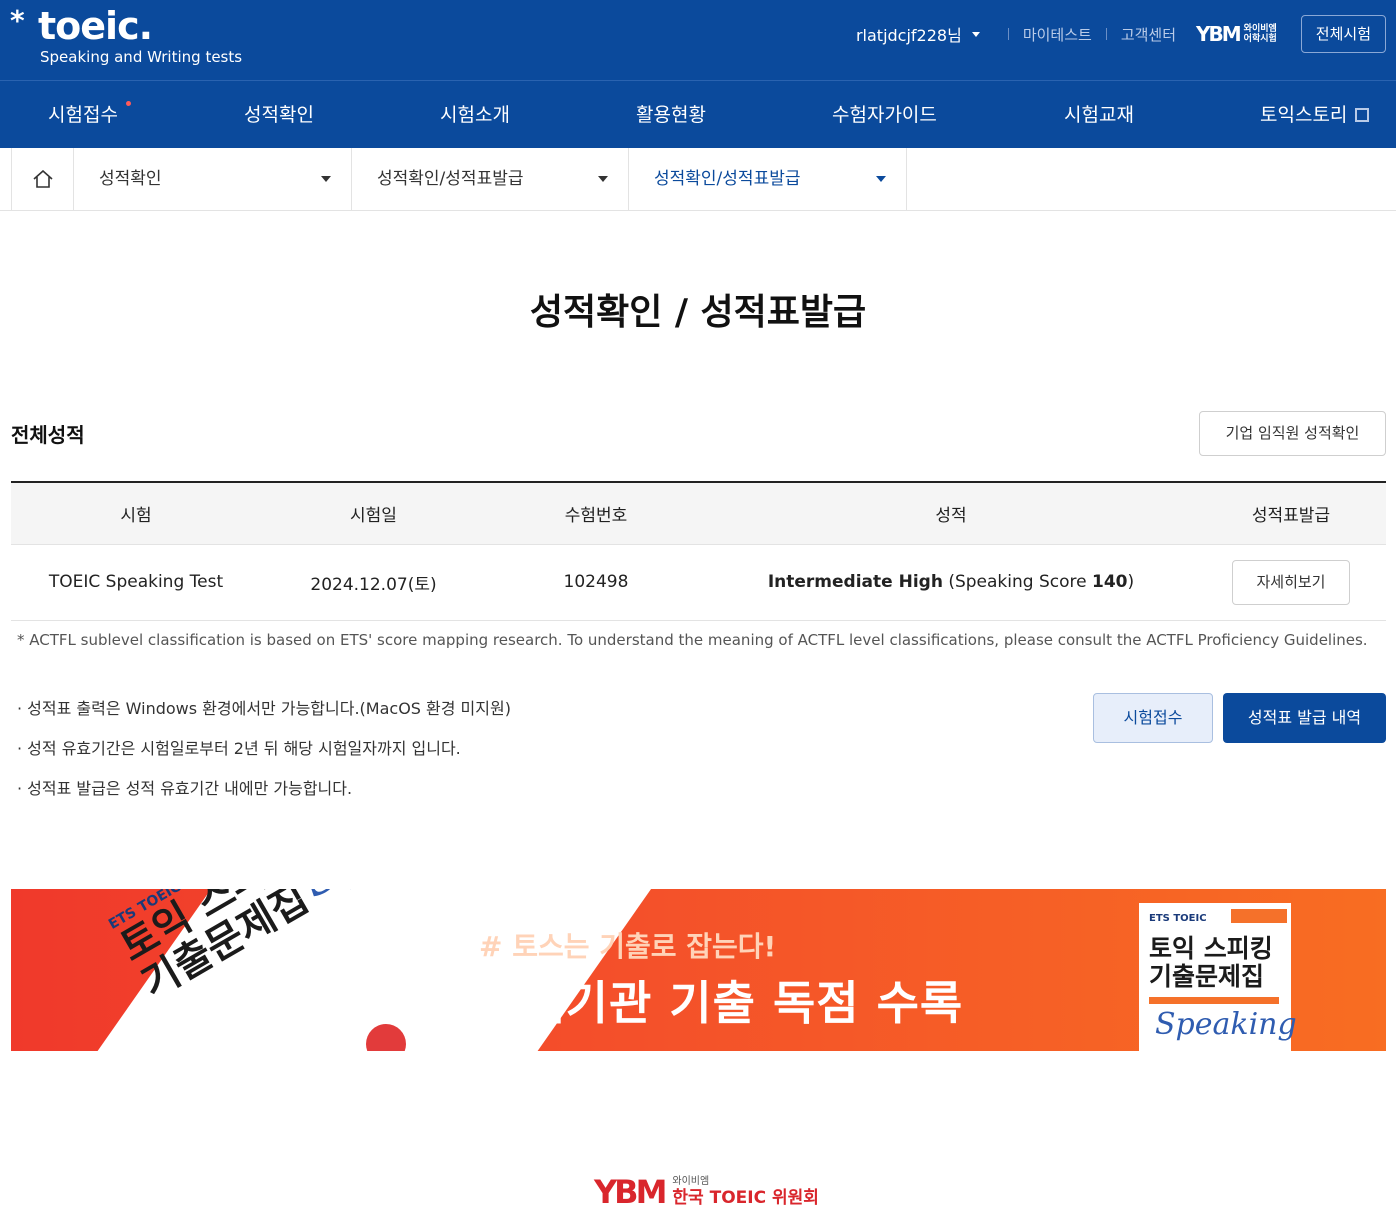 The width and height of the screenshot is (1396, 1224). Describe the element at coordinates (1259, 916) in the screenshot. I see `book-tag` at that location.